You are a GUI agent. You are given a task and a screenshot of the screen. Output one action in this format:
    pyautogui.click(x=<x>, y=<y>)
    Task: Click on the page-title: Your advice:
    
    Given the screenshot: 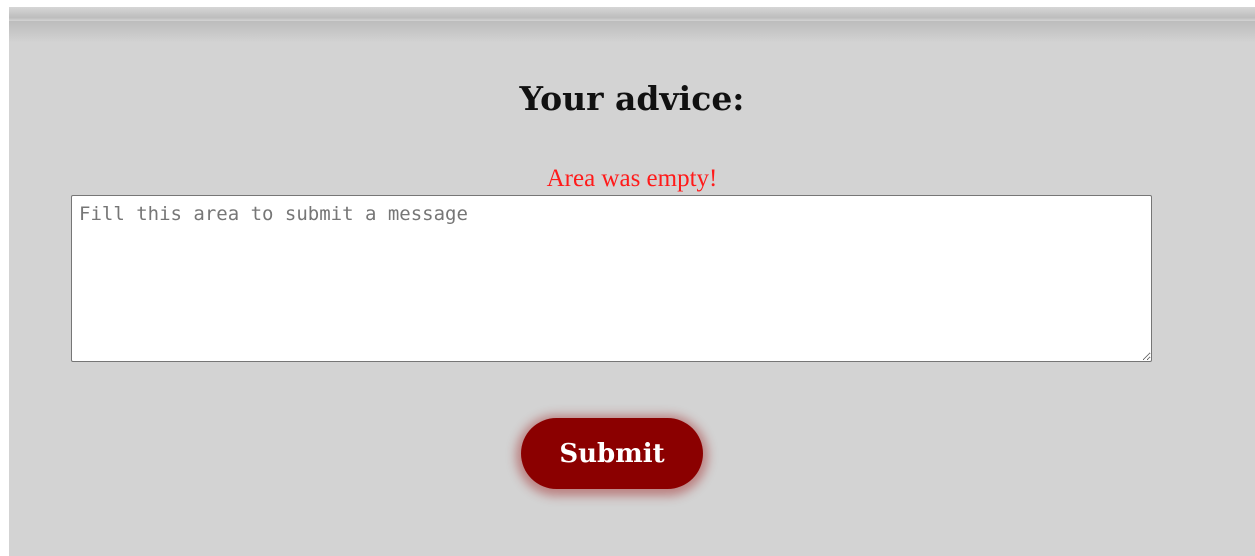 What is the action you would take?
    pyautogui.click(x=632, y=98)
    